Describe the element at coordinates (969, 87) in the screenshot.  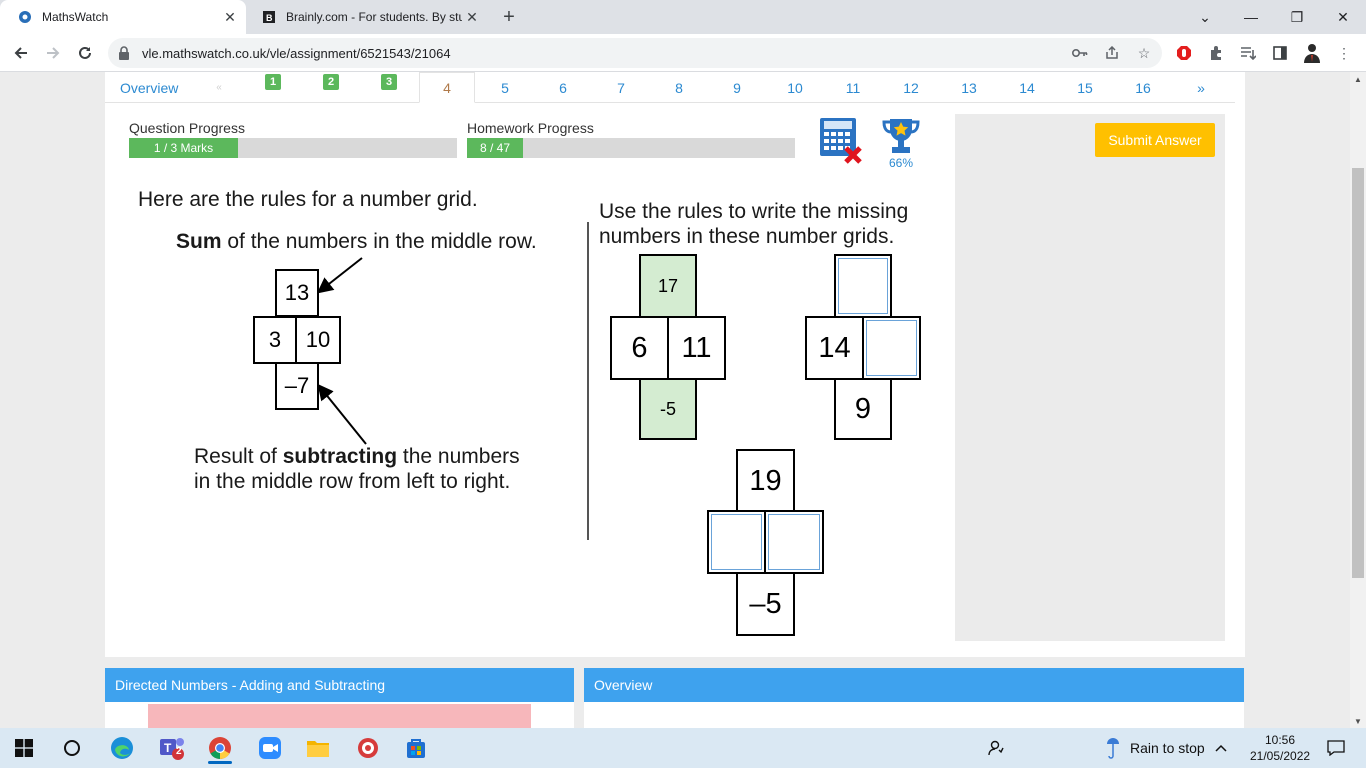
I see `question-13-link: 13` at that location.